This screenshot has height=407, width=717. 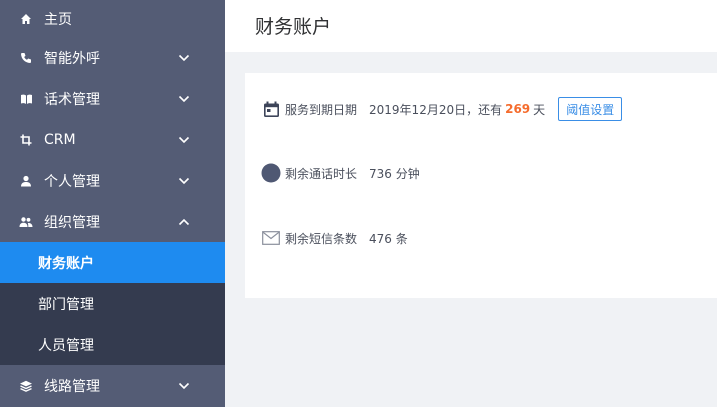 What do you see at coordinates (26, 99) in the screenshot?
I see `book-icon` at bounding box center [26, 99].